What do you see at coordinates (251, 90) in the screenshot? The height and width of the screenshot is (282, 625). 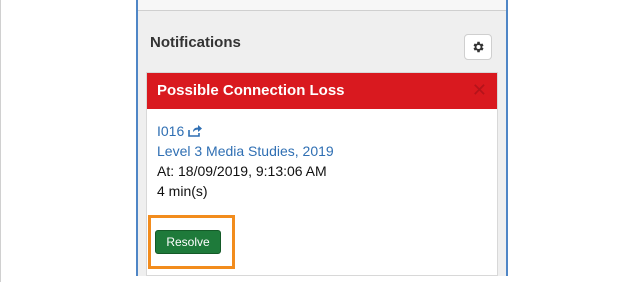 I see `notification-title: Possible Connection Loss` at bounding box center [251, 90].